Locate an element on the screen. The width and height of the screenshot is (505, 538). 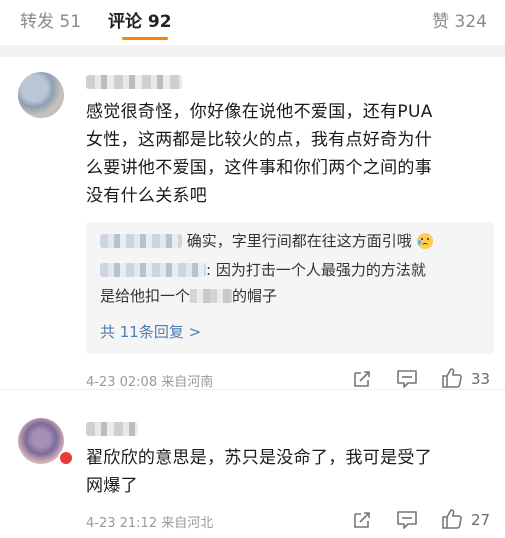
censored-word-blurred is located at coordinates (211, 296).